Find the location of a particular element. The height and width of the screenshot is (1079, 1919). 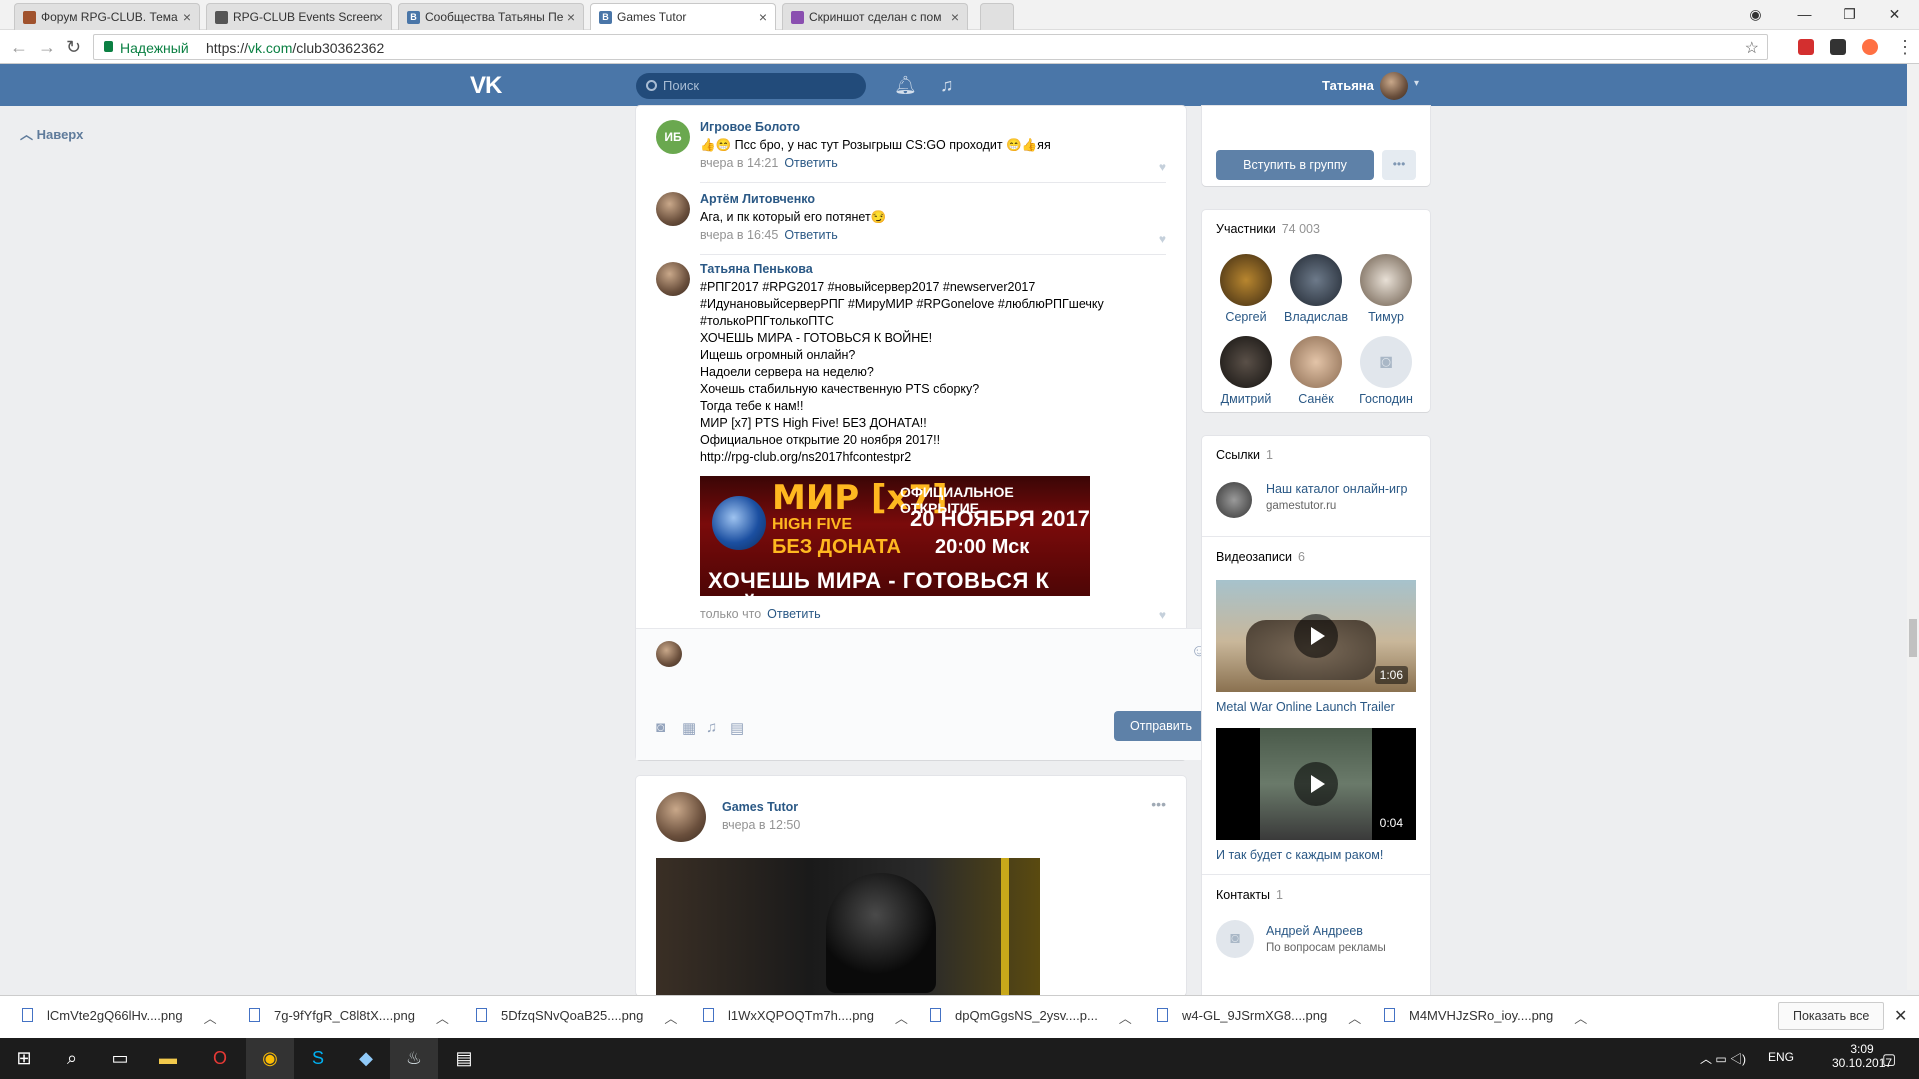

back-icon: ← is located at coordinates (19, 47).